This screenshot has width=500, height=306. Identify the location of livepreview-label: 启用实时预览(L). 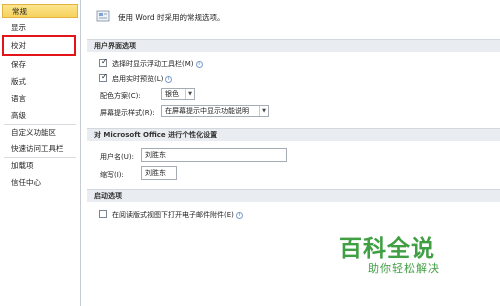
(138, 79).